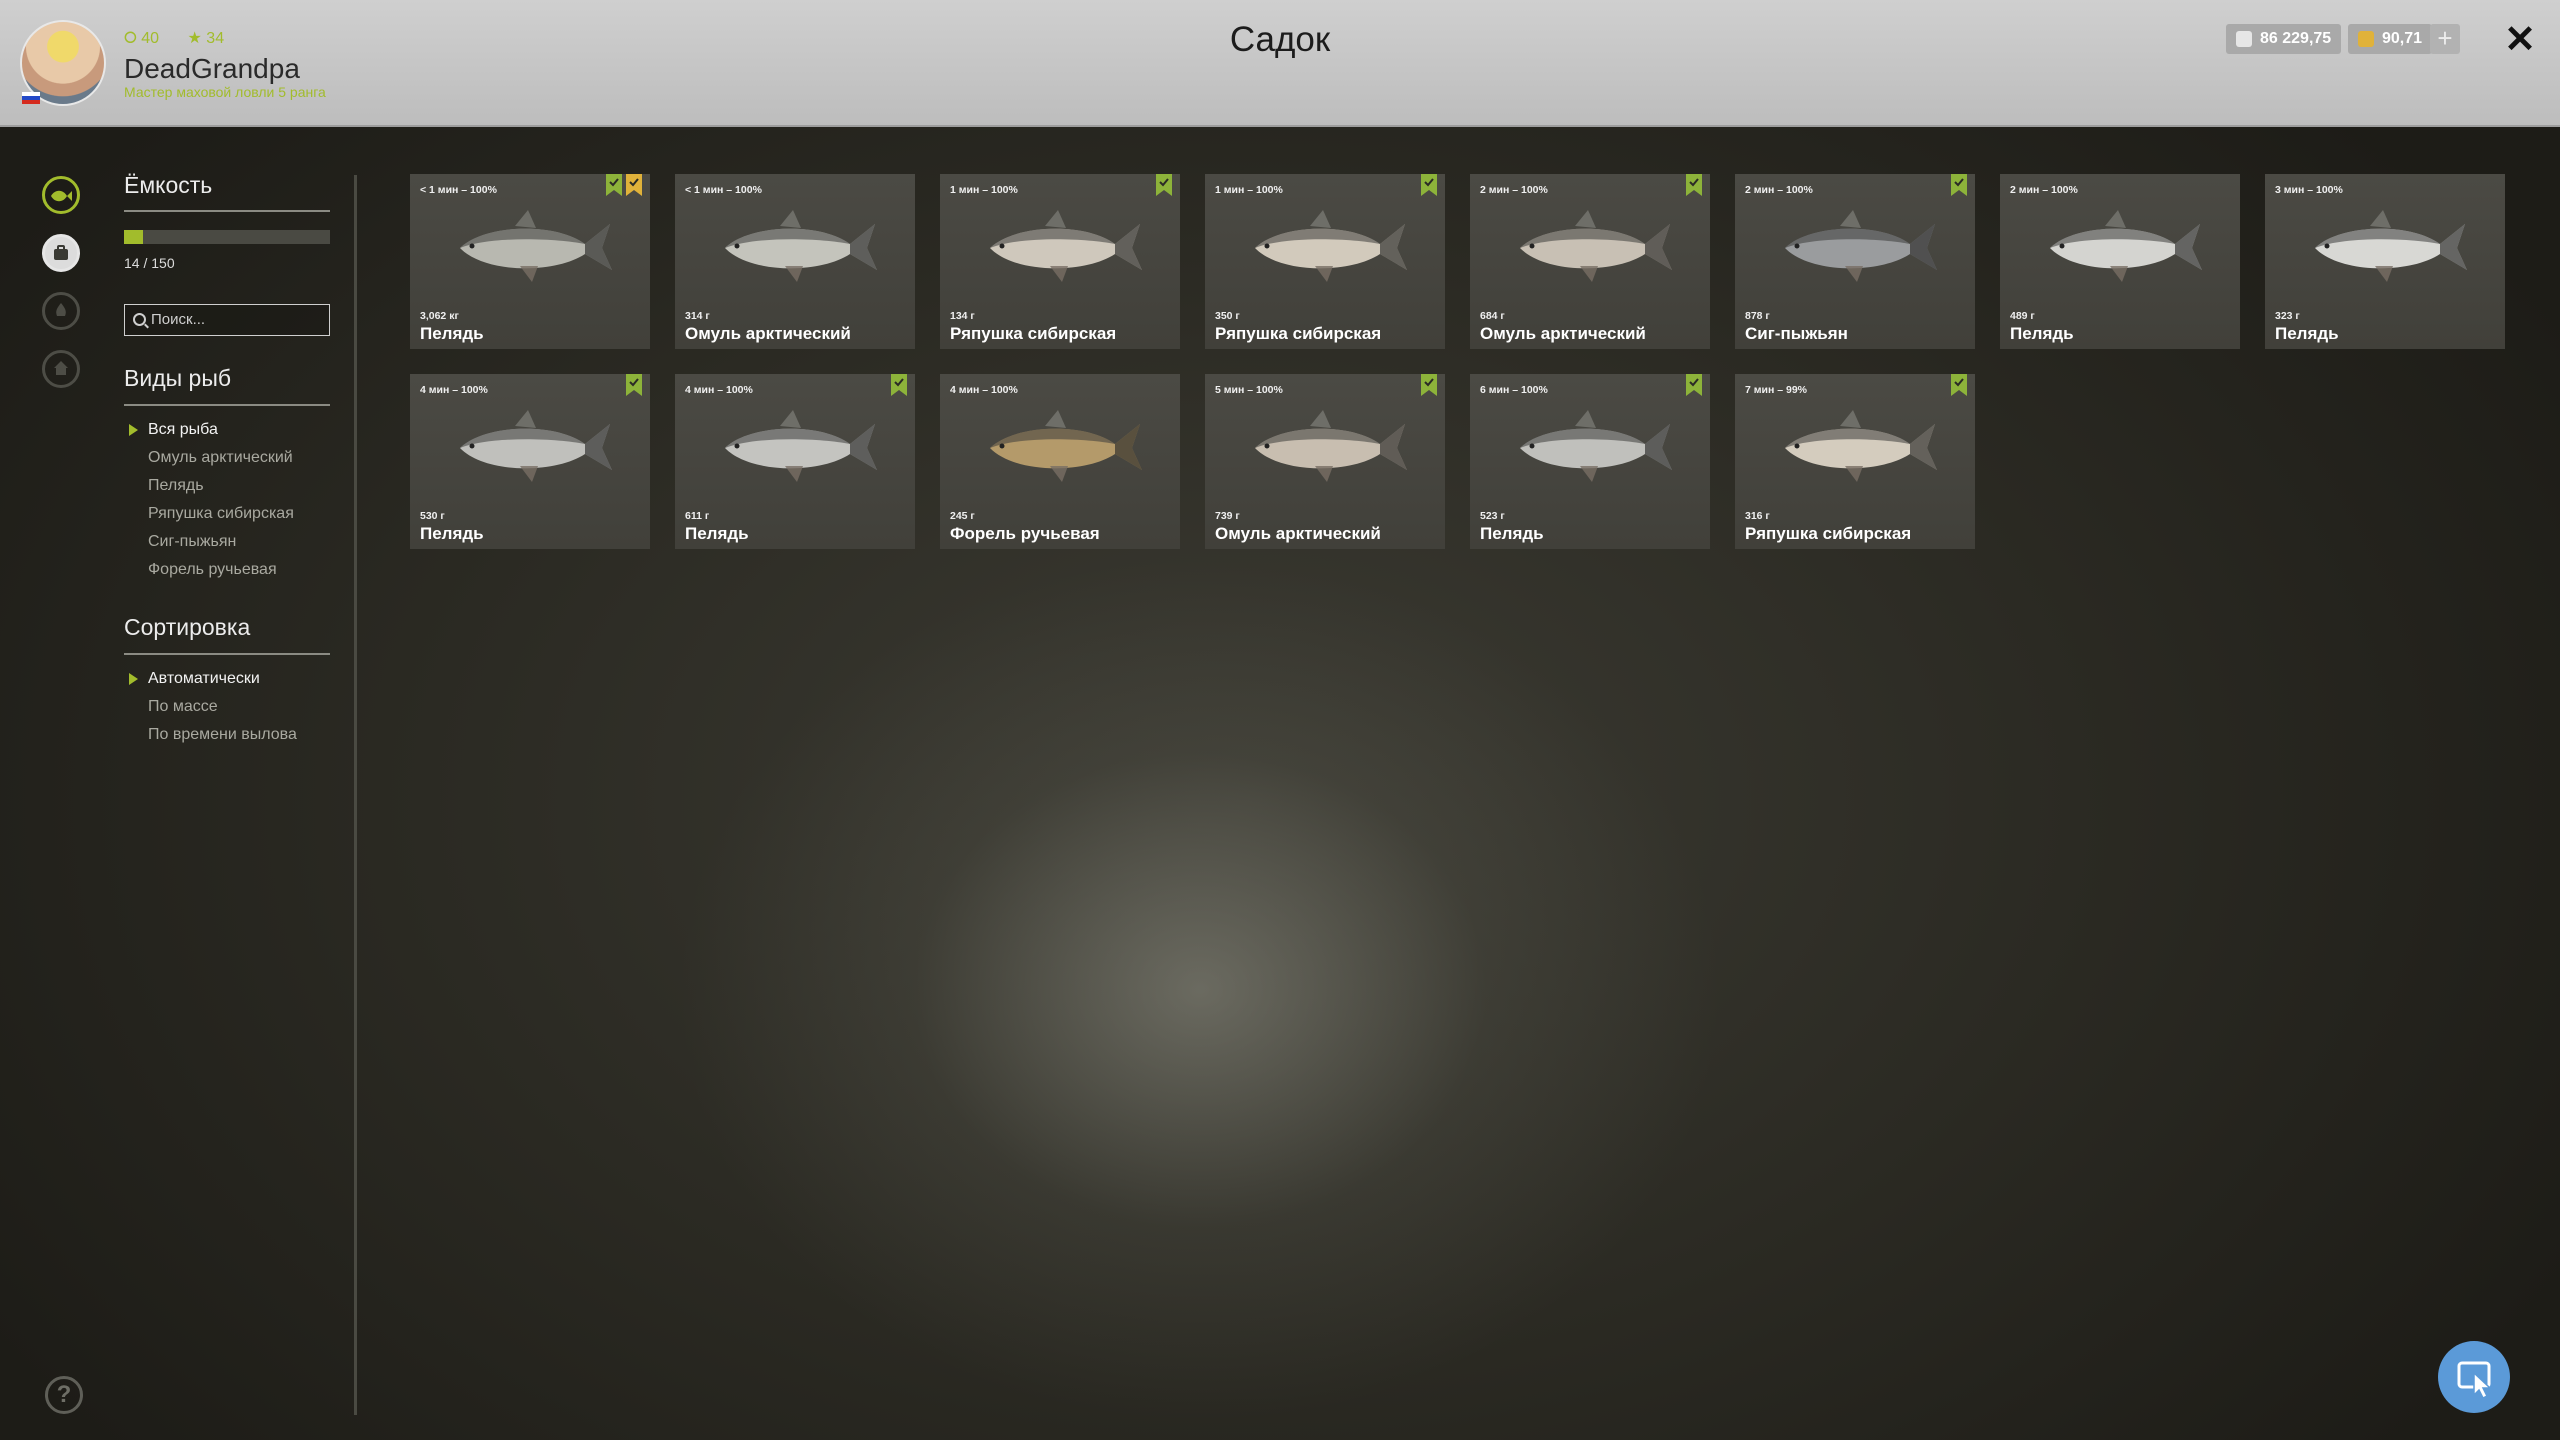  Describe the element at coordinates (176, 486) in the screenshot. I see `species-filter-item: Пелядь` at that location.